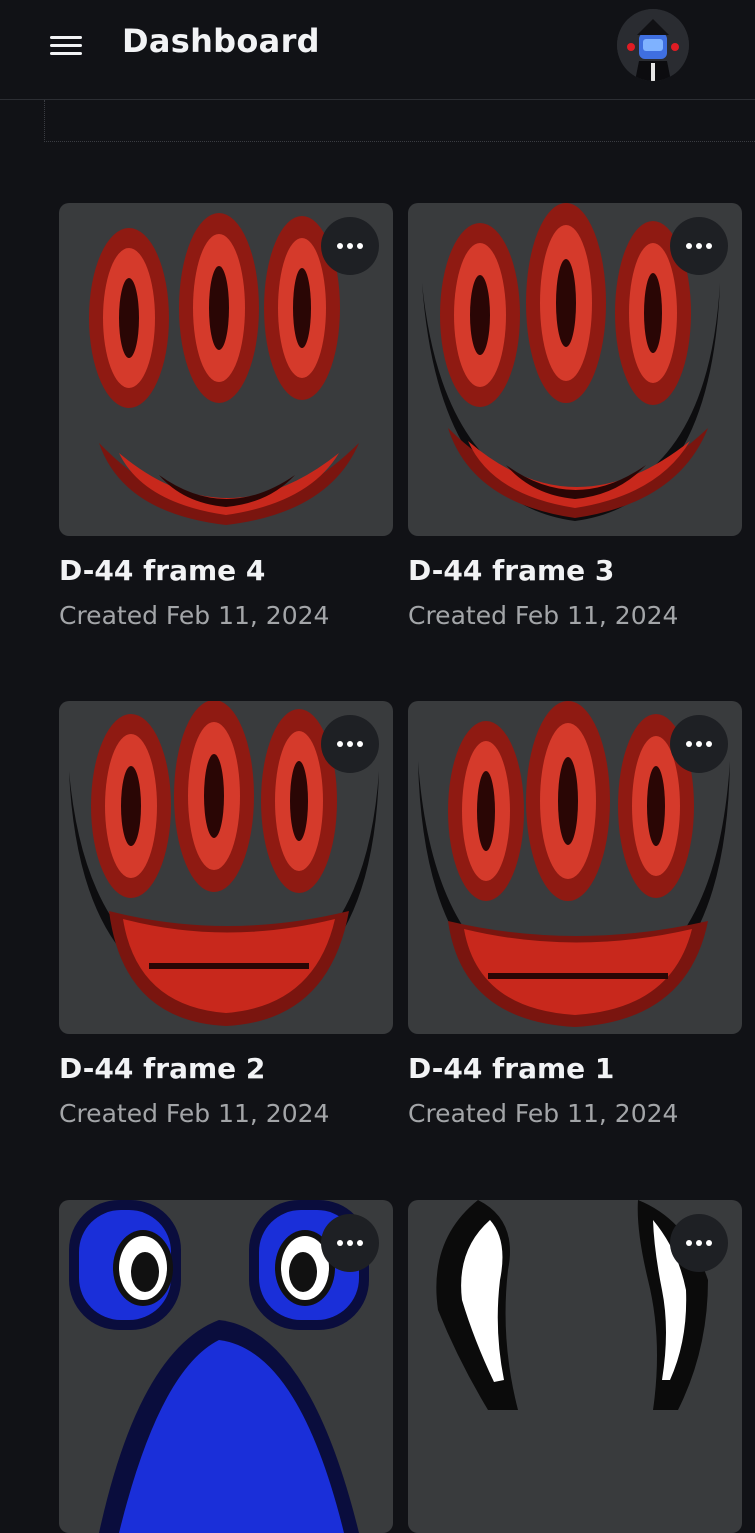  I want to click on avatar-icon, so click(653, 45).